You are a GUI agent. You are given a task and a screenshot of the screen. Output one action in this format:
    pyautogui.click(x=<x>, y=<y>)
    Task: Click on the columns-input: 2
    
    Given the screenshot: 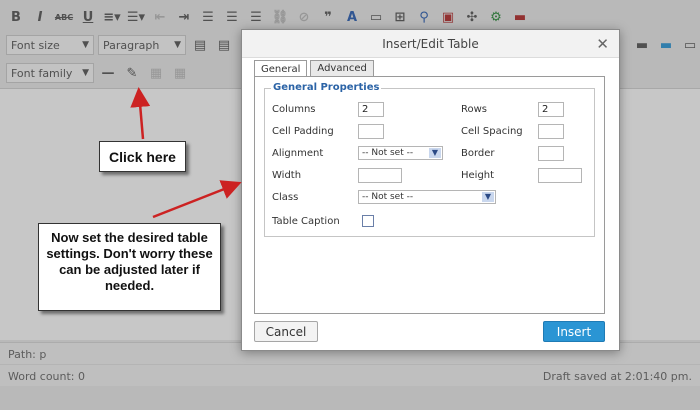 What is the action you would take?
    pyautogui.click(x=371, y=109)
    